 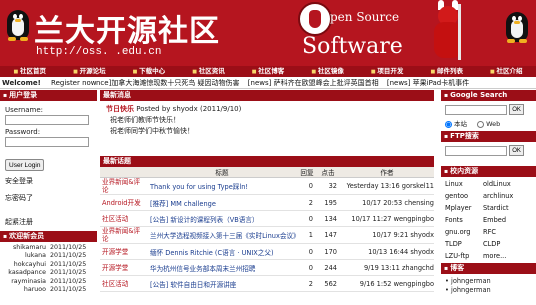 I want to click on nav-download: 下载中心, so click(x=149, y=71).